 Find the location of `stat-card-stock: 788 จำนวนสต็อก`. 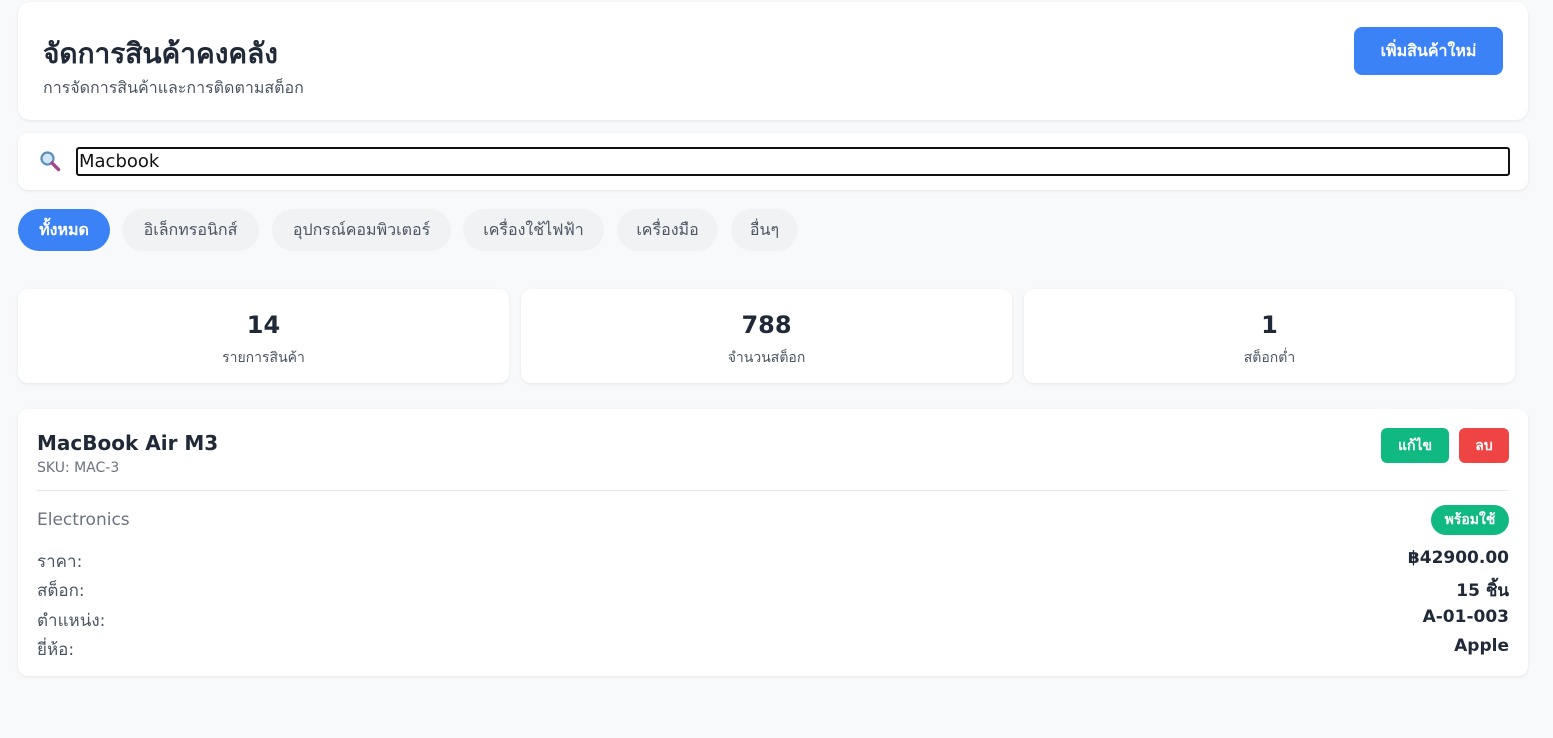

stat-card-stock: 788 จำนวนสต็อก is located at coordinates (766, 336).